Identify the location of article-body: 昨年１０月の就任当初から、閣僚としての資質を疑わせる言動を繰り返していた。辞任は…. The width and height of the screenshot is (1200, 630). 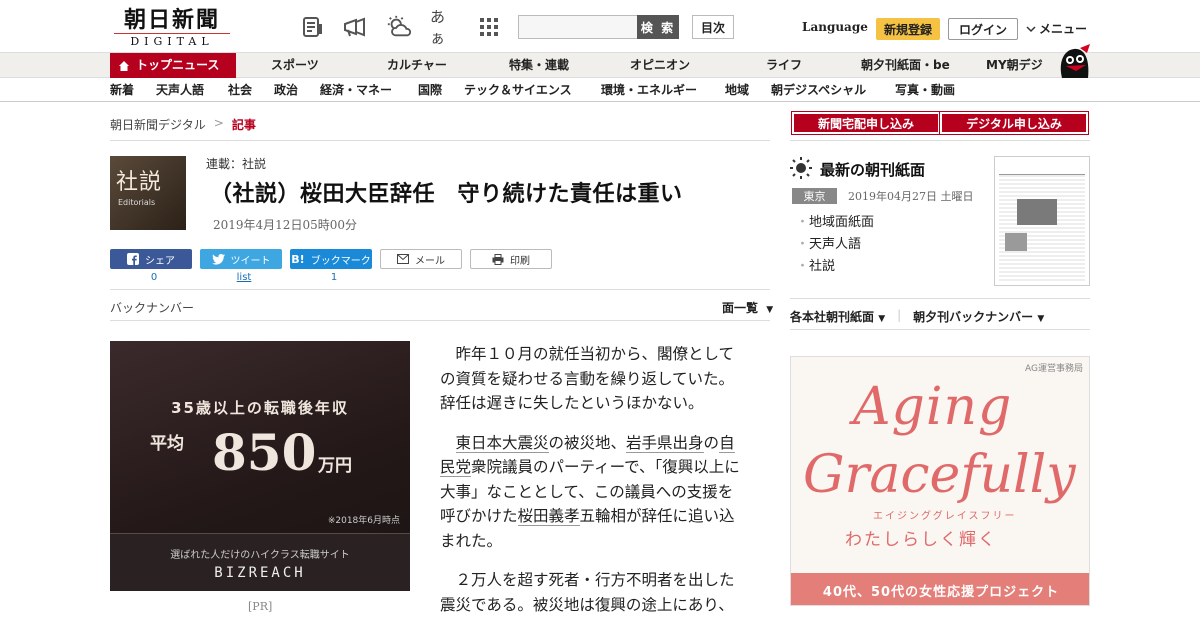
(593, 486).